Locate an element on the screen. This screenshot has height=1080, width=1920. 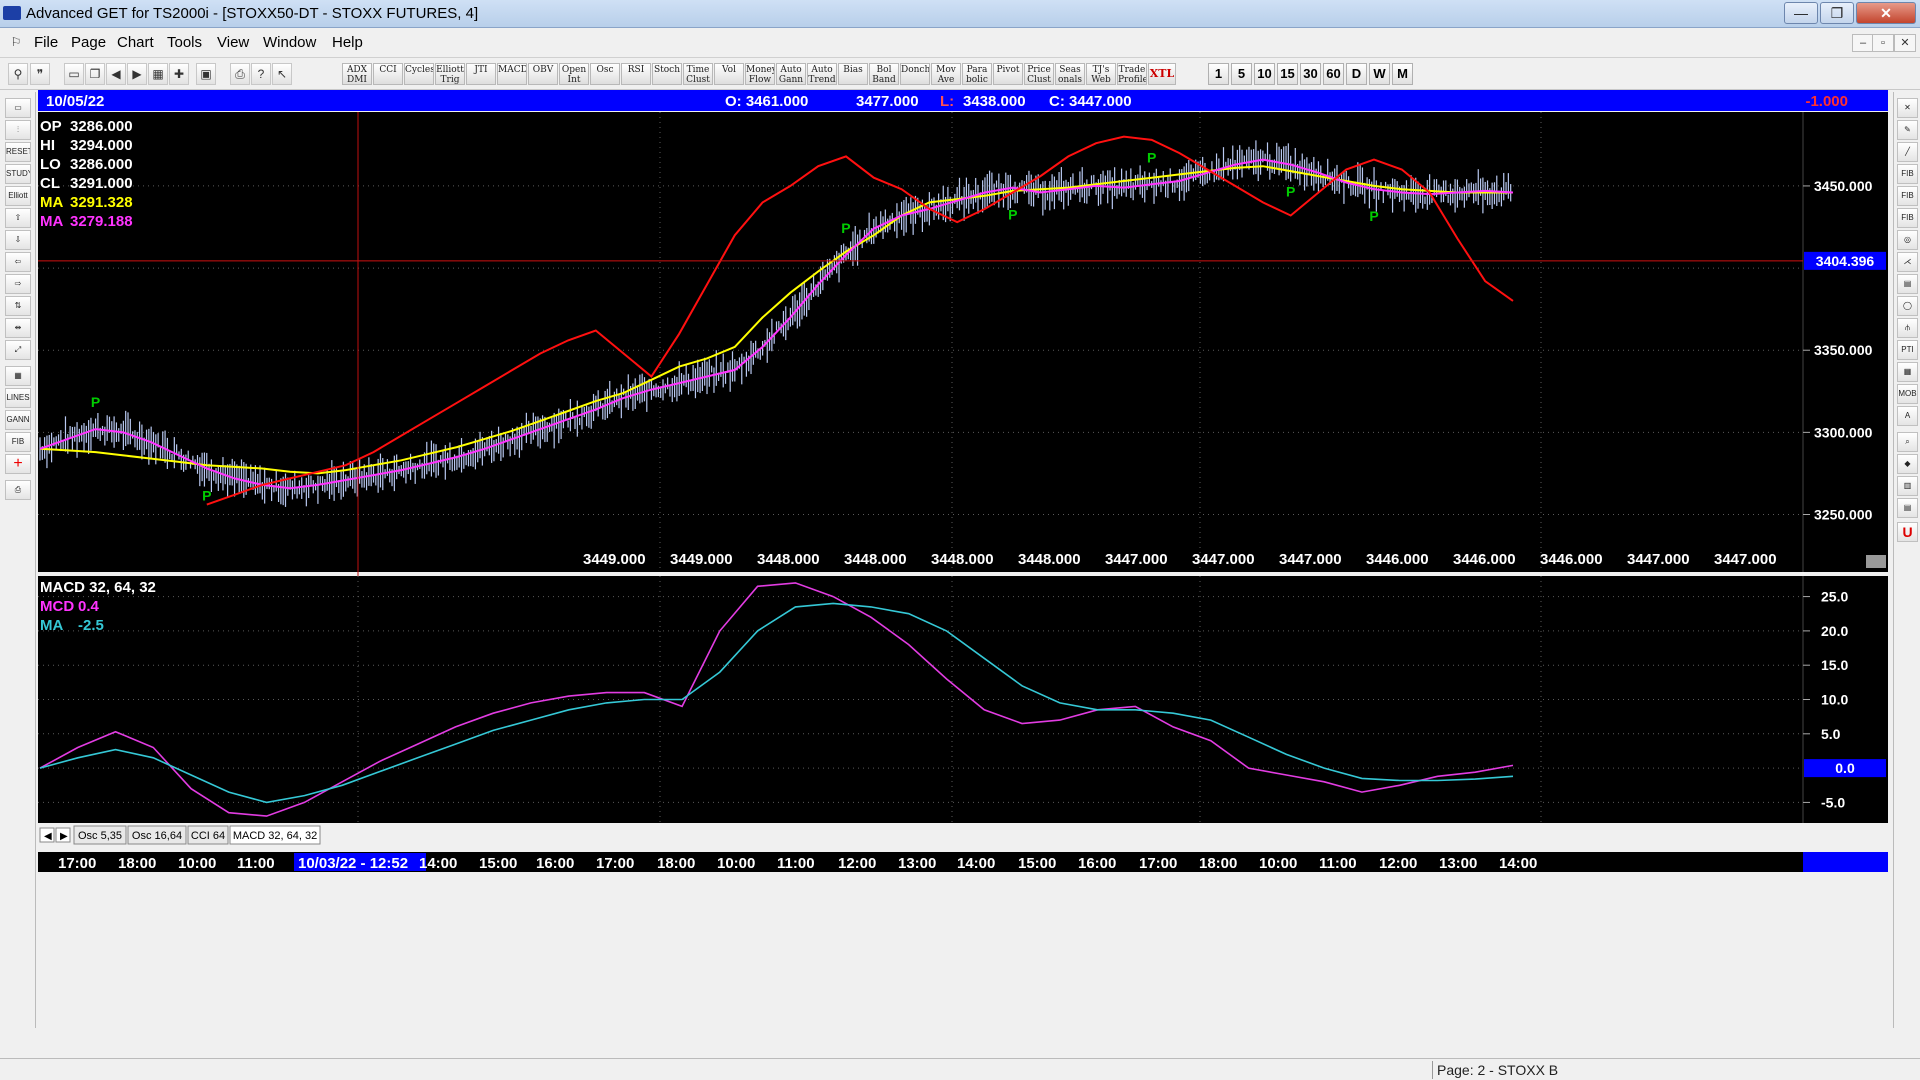
study-button-time-clust: Time Clust is located at coordinates (698, 74).